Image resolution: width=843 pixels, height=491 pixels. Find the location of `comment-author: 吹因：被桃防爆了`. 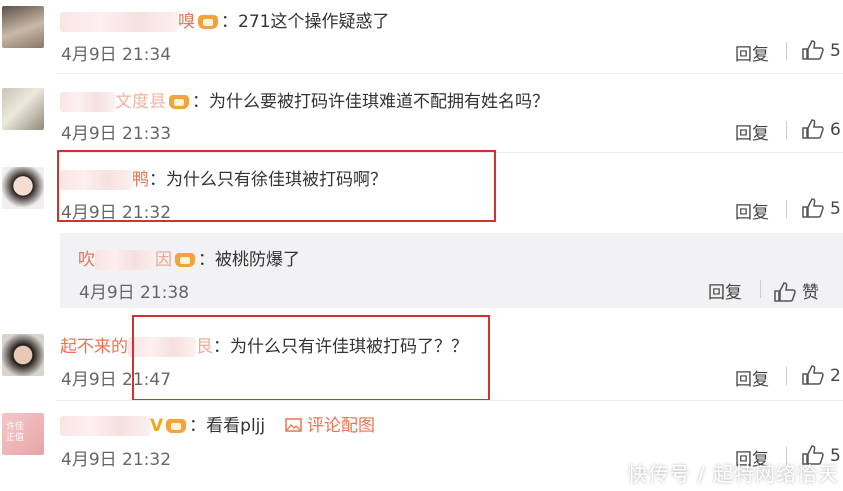

comment-author: 吹因：被桃防爆了 is located at coordinates (189, 257).